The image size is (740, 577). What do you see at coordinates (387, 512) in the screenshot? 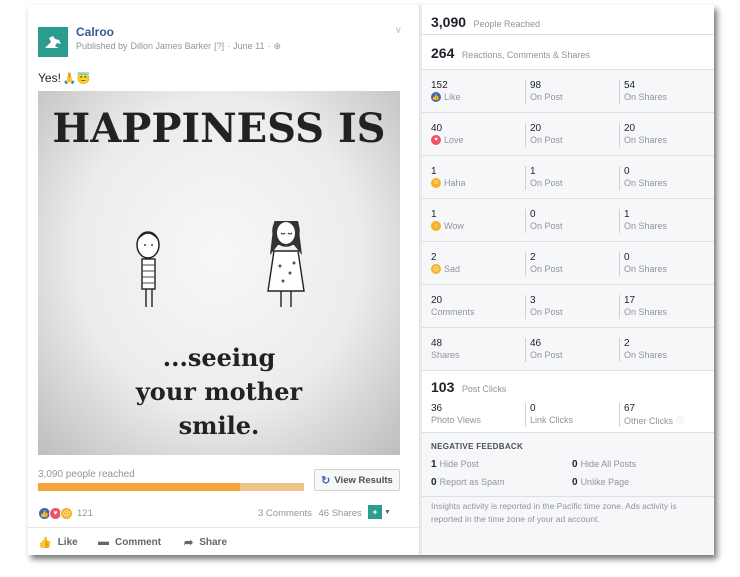
I see `caret-down-icon: ▼` at bounding box center [387, 512].